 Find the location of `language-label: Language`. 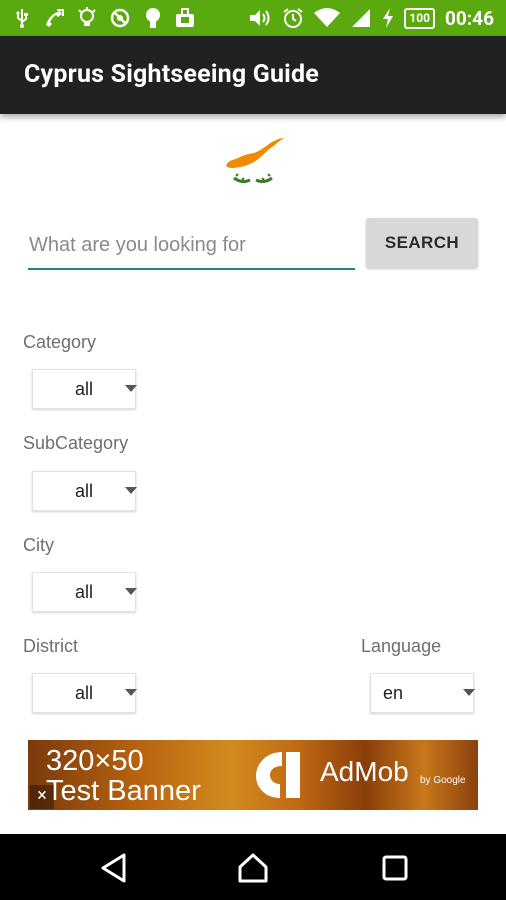

language-label: Language is located at coordinates (401, 646).